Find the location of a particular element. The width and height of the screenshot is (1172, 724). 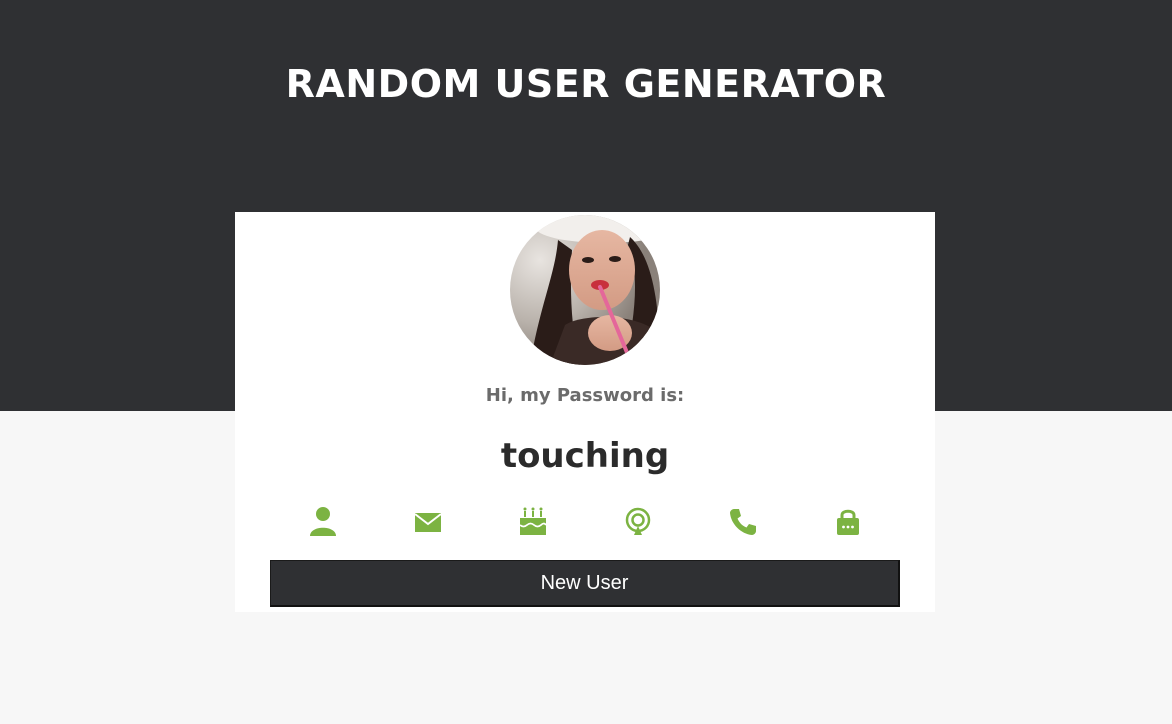

info-icon-row is located at coordinates (585, 523).